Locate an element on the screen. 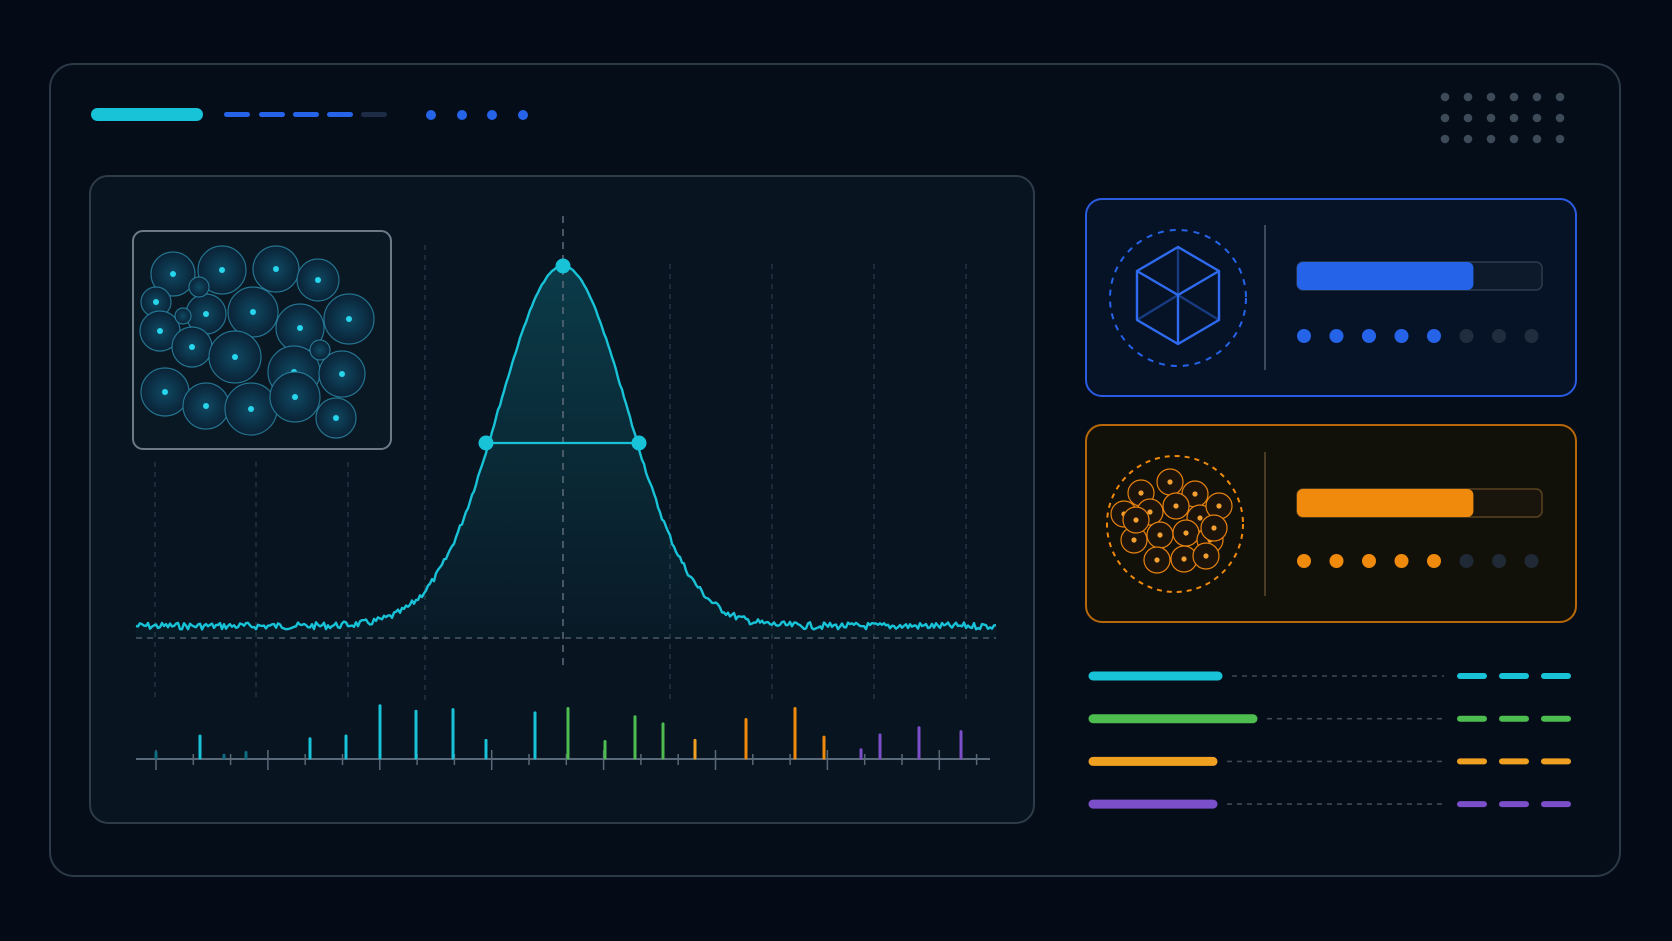 The height and width of the screenshot is (941, 1672). half-max-left-marker is located at coordinates (486, 443).